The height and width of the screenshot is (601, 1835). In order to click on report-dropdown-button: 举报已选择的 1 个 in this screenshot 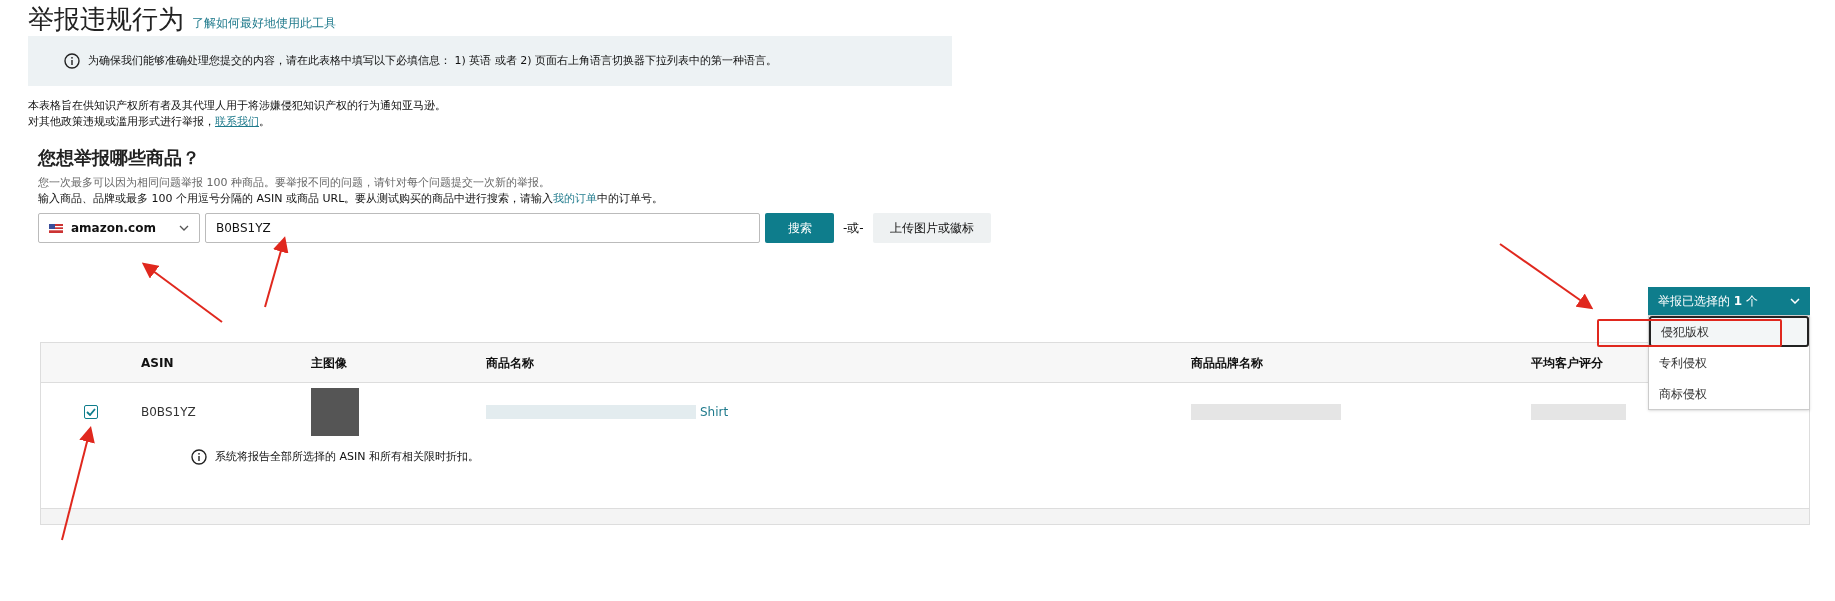, I will do `click(1729, 301)`.